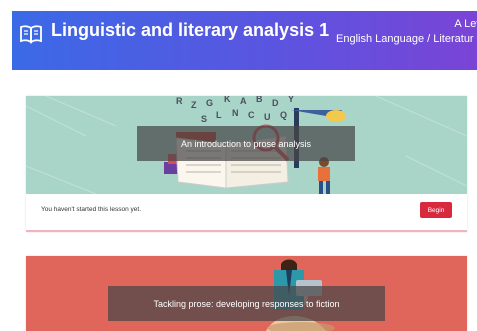  Describe the element at coordinates (275, 103) in the screenshot. I see `svg-text: D` at that location.